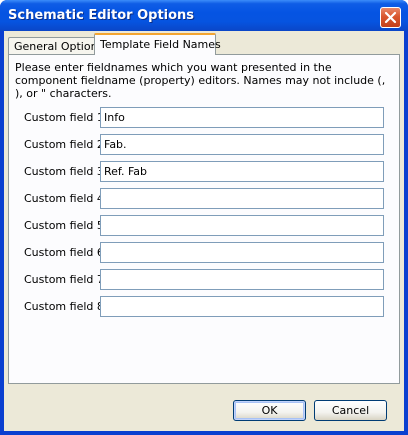 The width and height of the screenshot is (408, 435). I want to click on custom-field-row-5: Custom field 5, so click(204, 226).